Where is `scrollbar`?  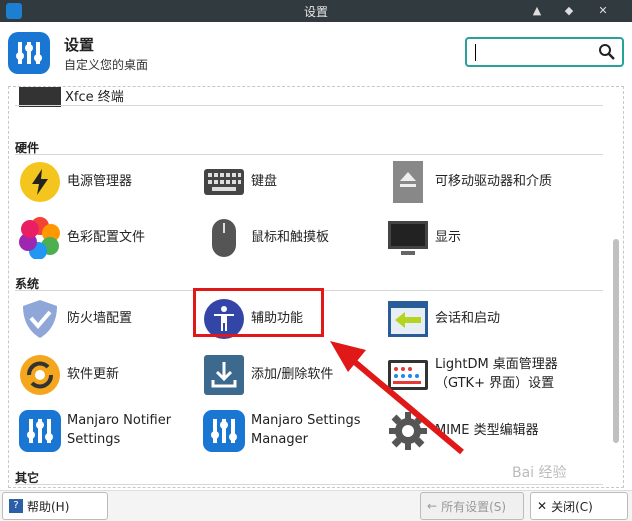 scrollbar is located at coordinates (617, 288).